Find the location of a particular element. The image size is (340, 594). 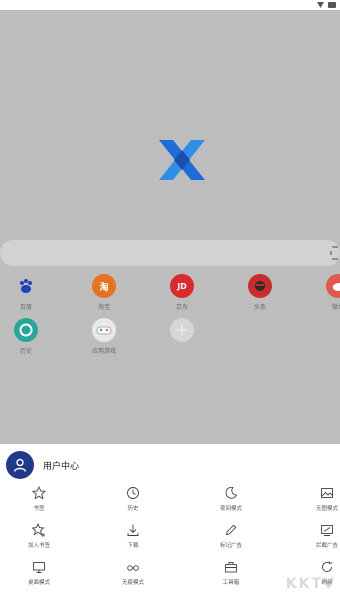

taobao-icon-text: 淘 is located at coordinates (104, 287).